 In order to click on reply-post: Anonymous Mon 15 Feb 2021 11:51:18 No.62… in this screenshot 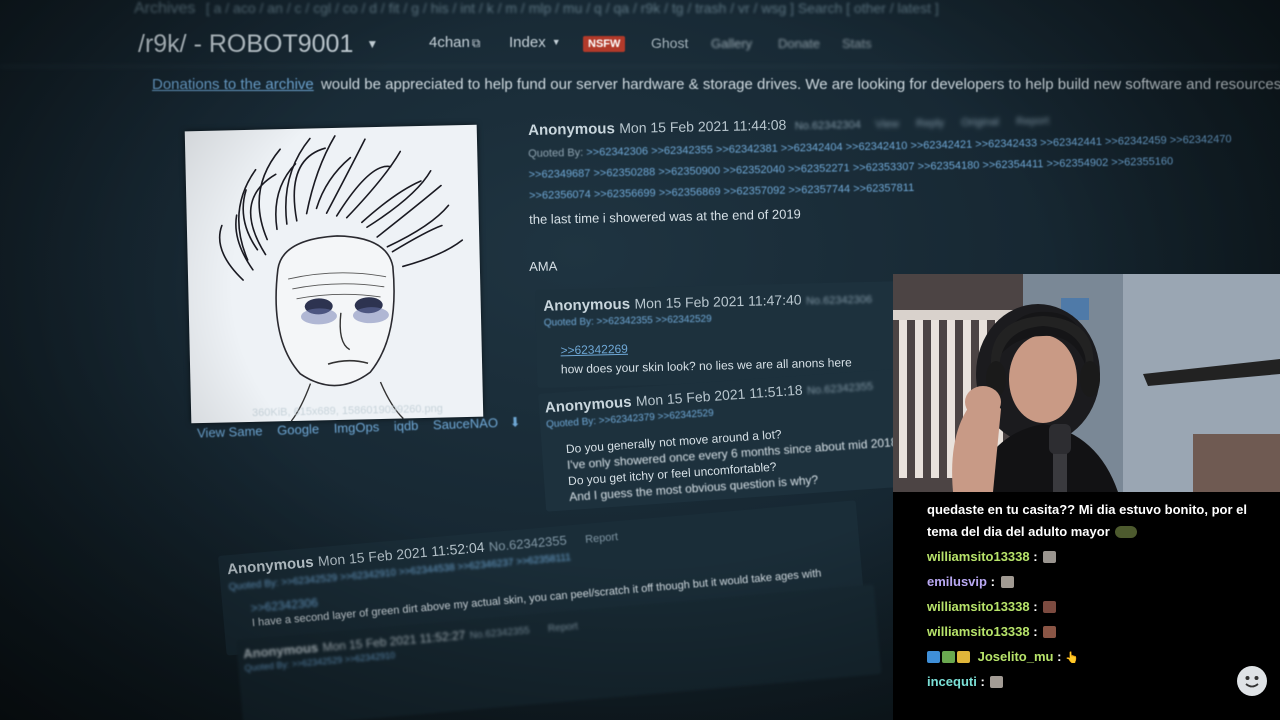, I will do `click(732, 439)`.